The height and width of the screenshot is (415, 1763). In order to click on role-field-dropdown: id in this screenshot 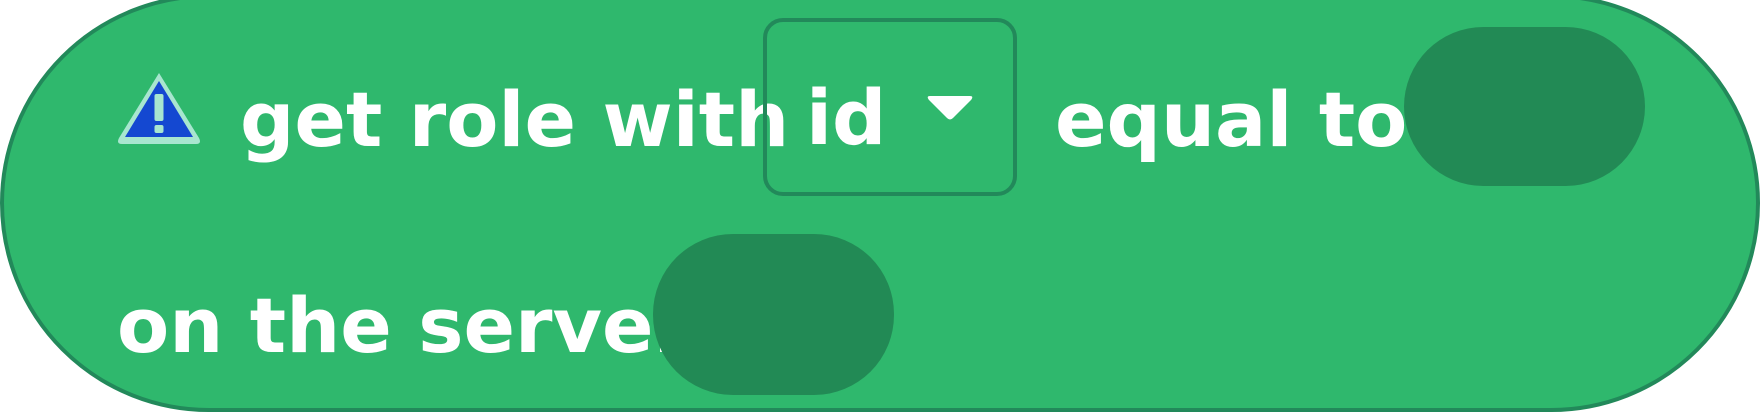, I will do `click(890, 107)`.